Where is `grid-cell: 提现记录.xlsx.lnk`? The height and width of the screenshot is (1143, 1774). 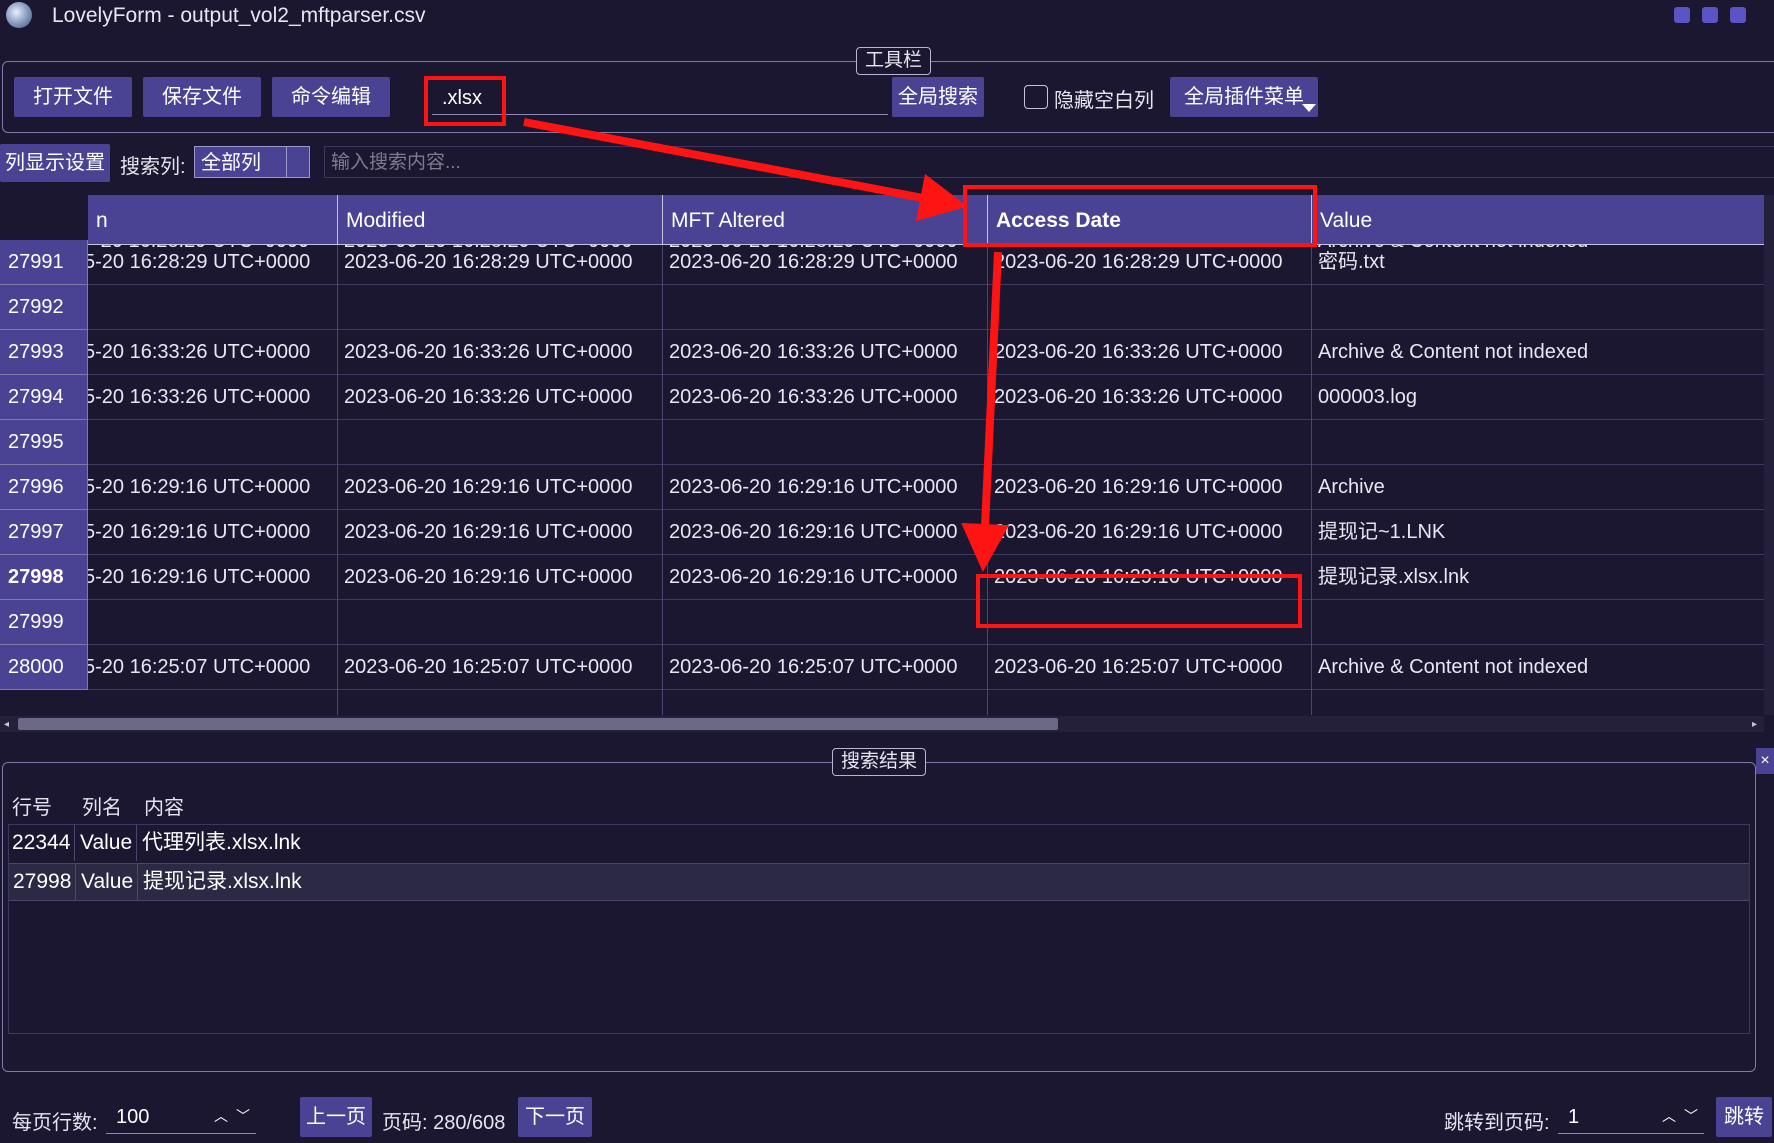 grid-cell: 提现记录.xlsx.lnk is located at coordinates (1538, 577).